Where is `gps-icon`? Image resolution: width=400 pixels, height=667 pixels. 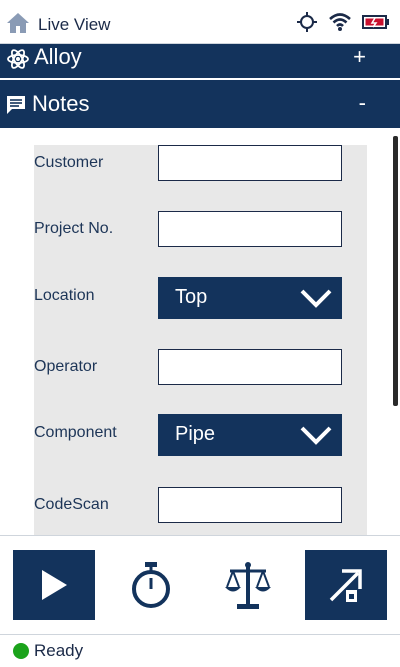
gps-icon is located at coordinates (307, 22).